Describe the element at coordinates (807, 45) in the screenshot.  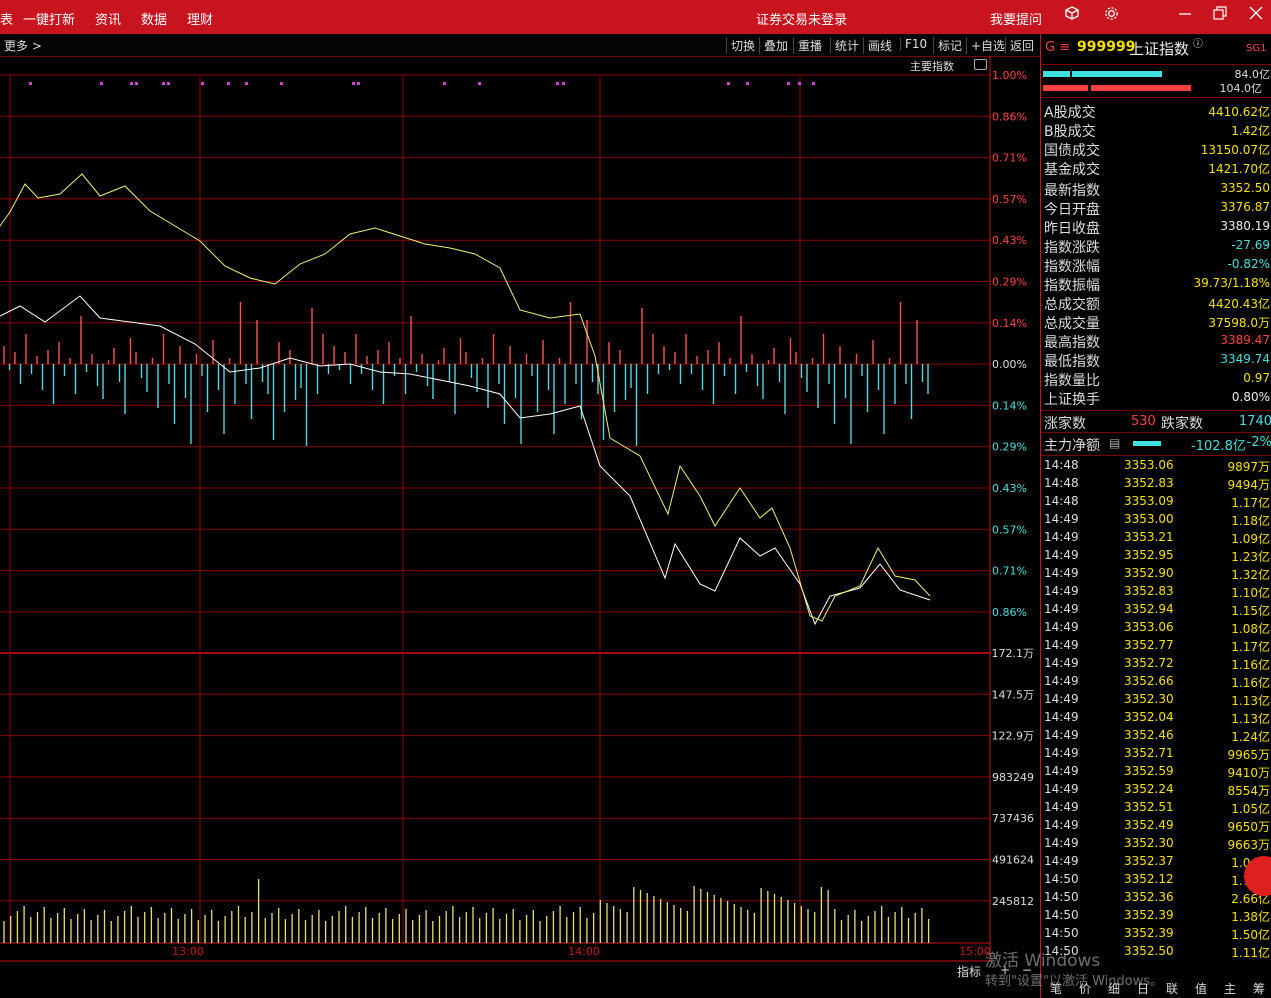
I see `replay-button: 重播` at that location.